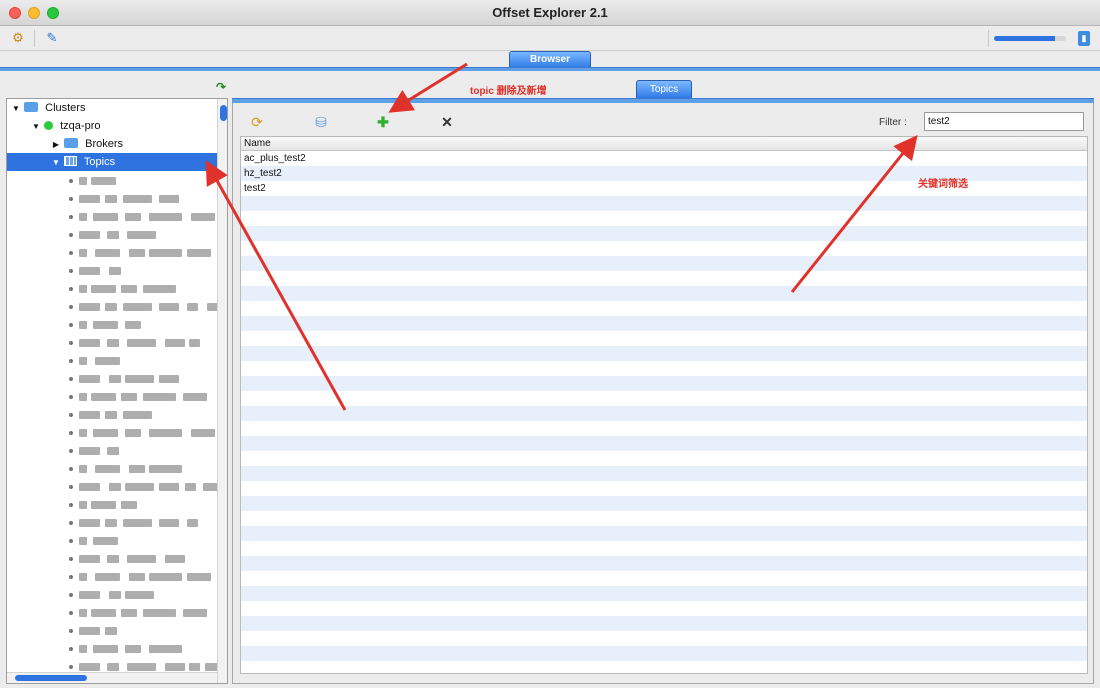  Describe the element at coordinates (428, 87) in the screenshot. I see `arrow-to-add-button` at that location.